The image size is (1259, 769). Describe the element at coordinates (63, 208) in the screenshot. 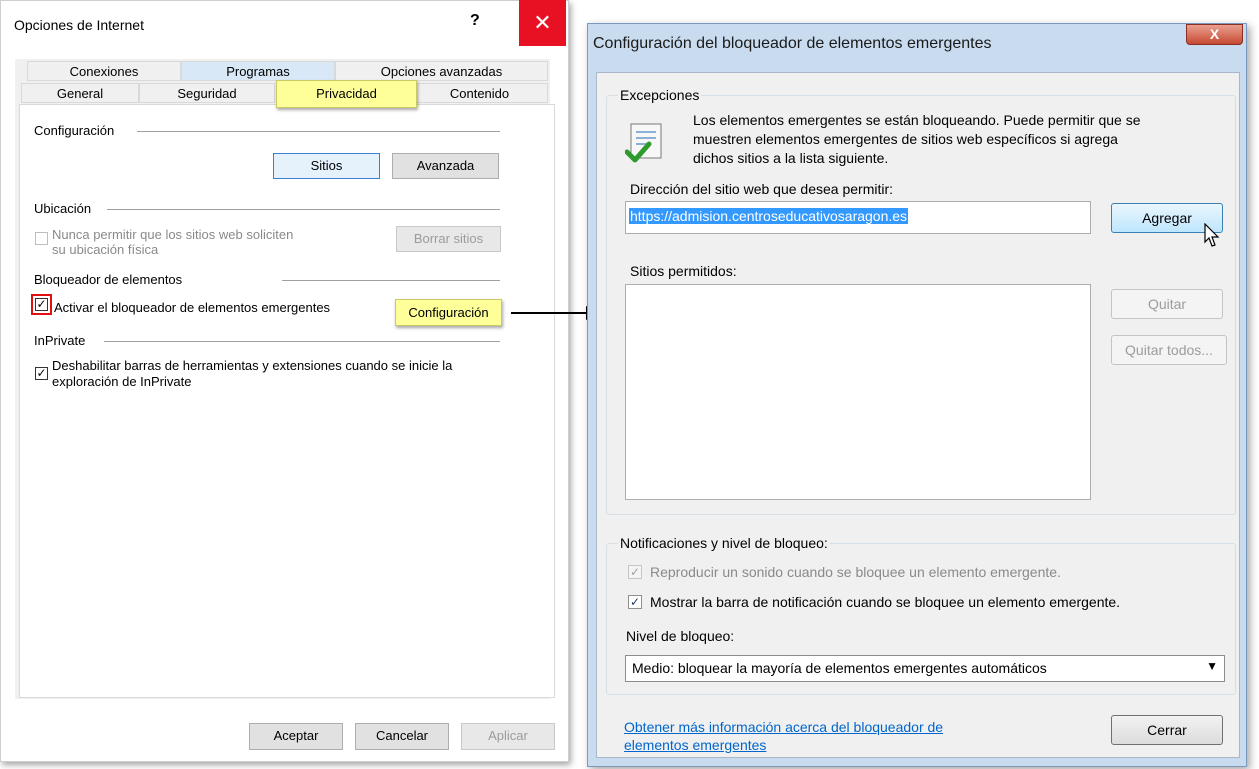

I see `section-ubicacion: Ubicación` at that location.